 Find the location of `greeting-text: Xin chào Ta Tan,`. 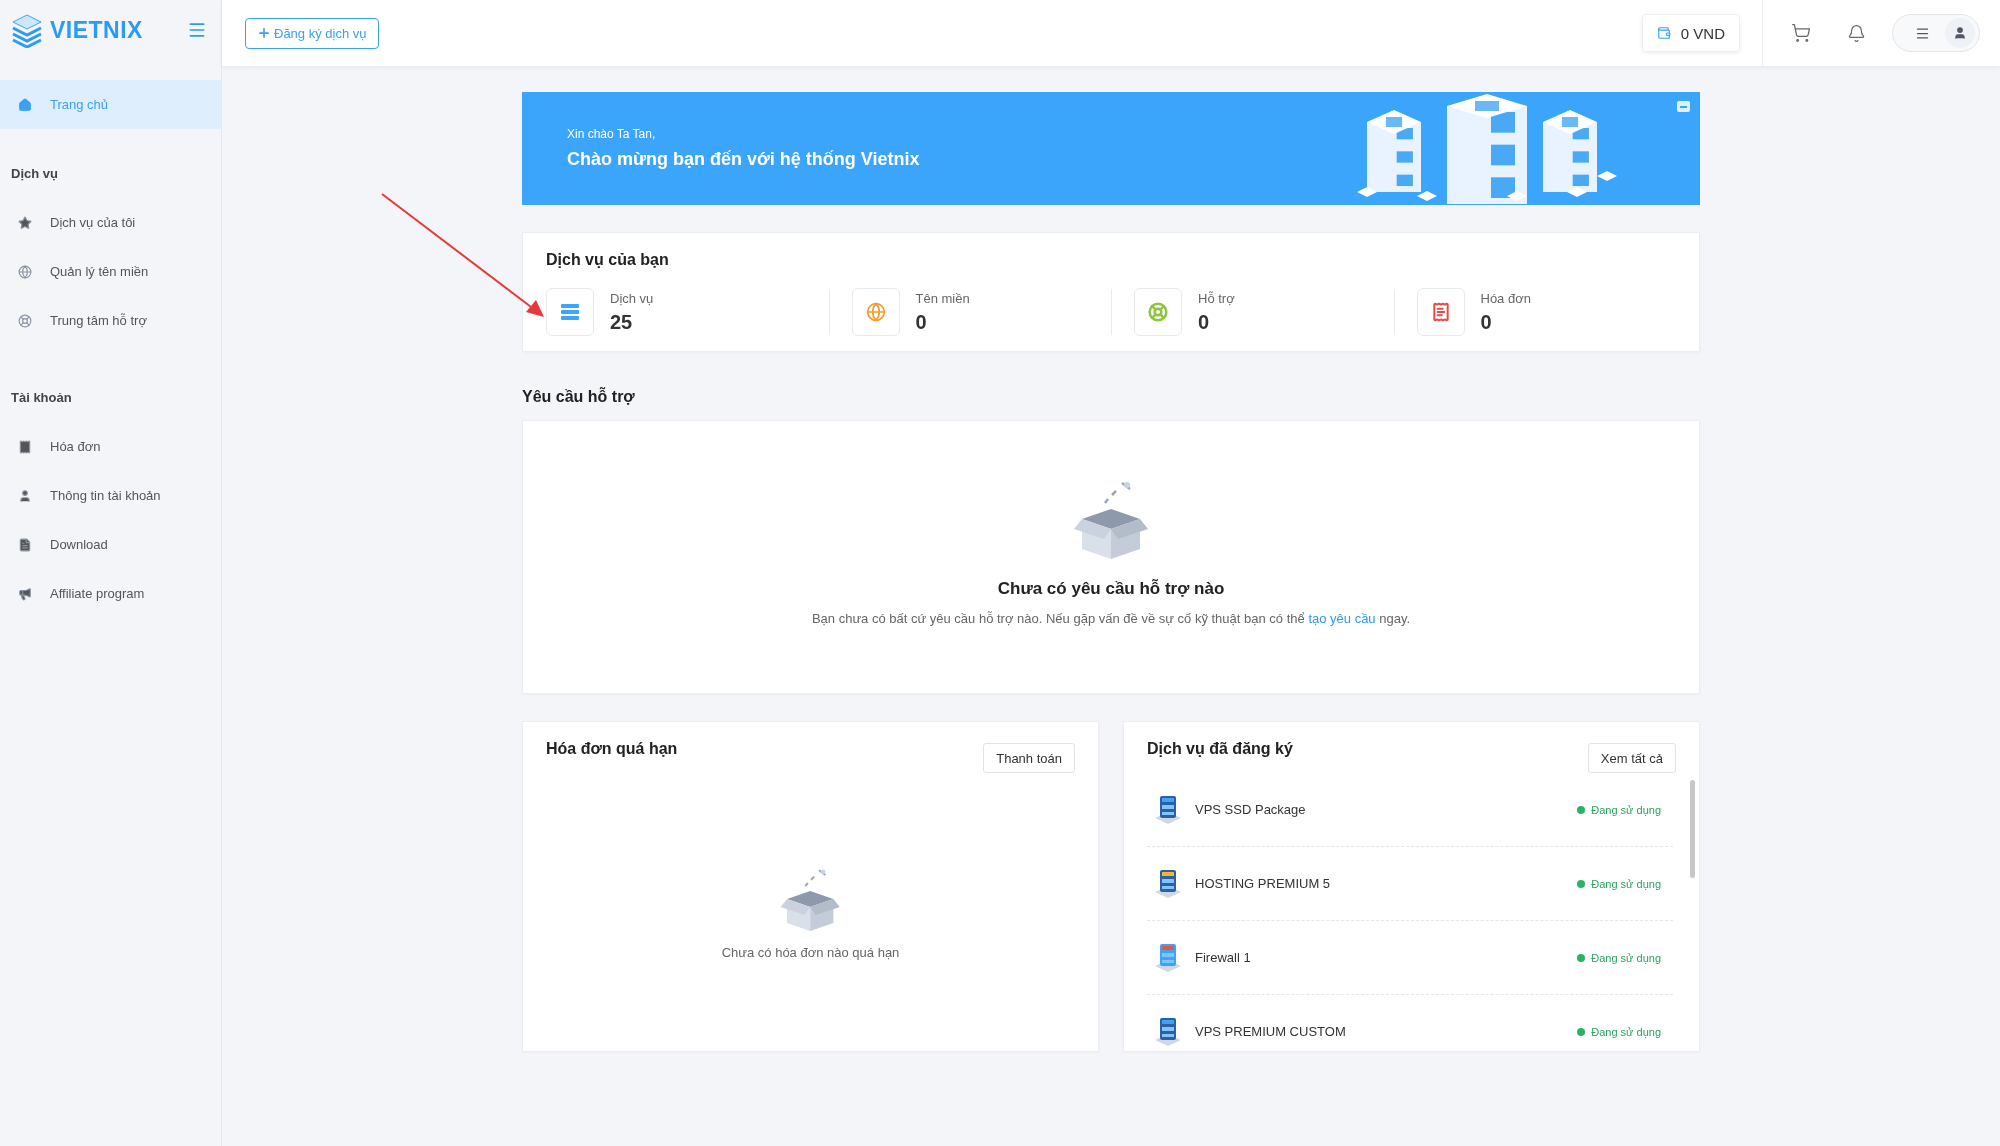

greeting-text: Xin chào Ta Tan, is located at coordinates (612, 134).